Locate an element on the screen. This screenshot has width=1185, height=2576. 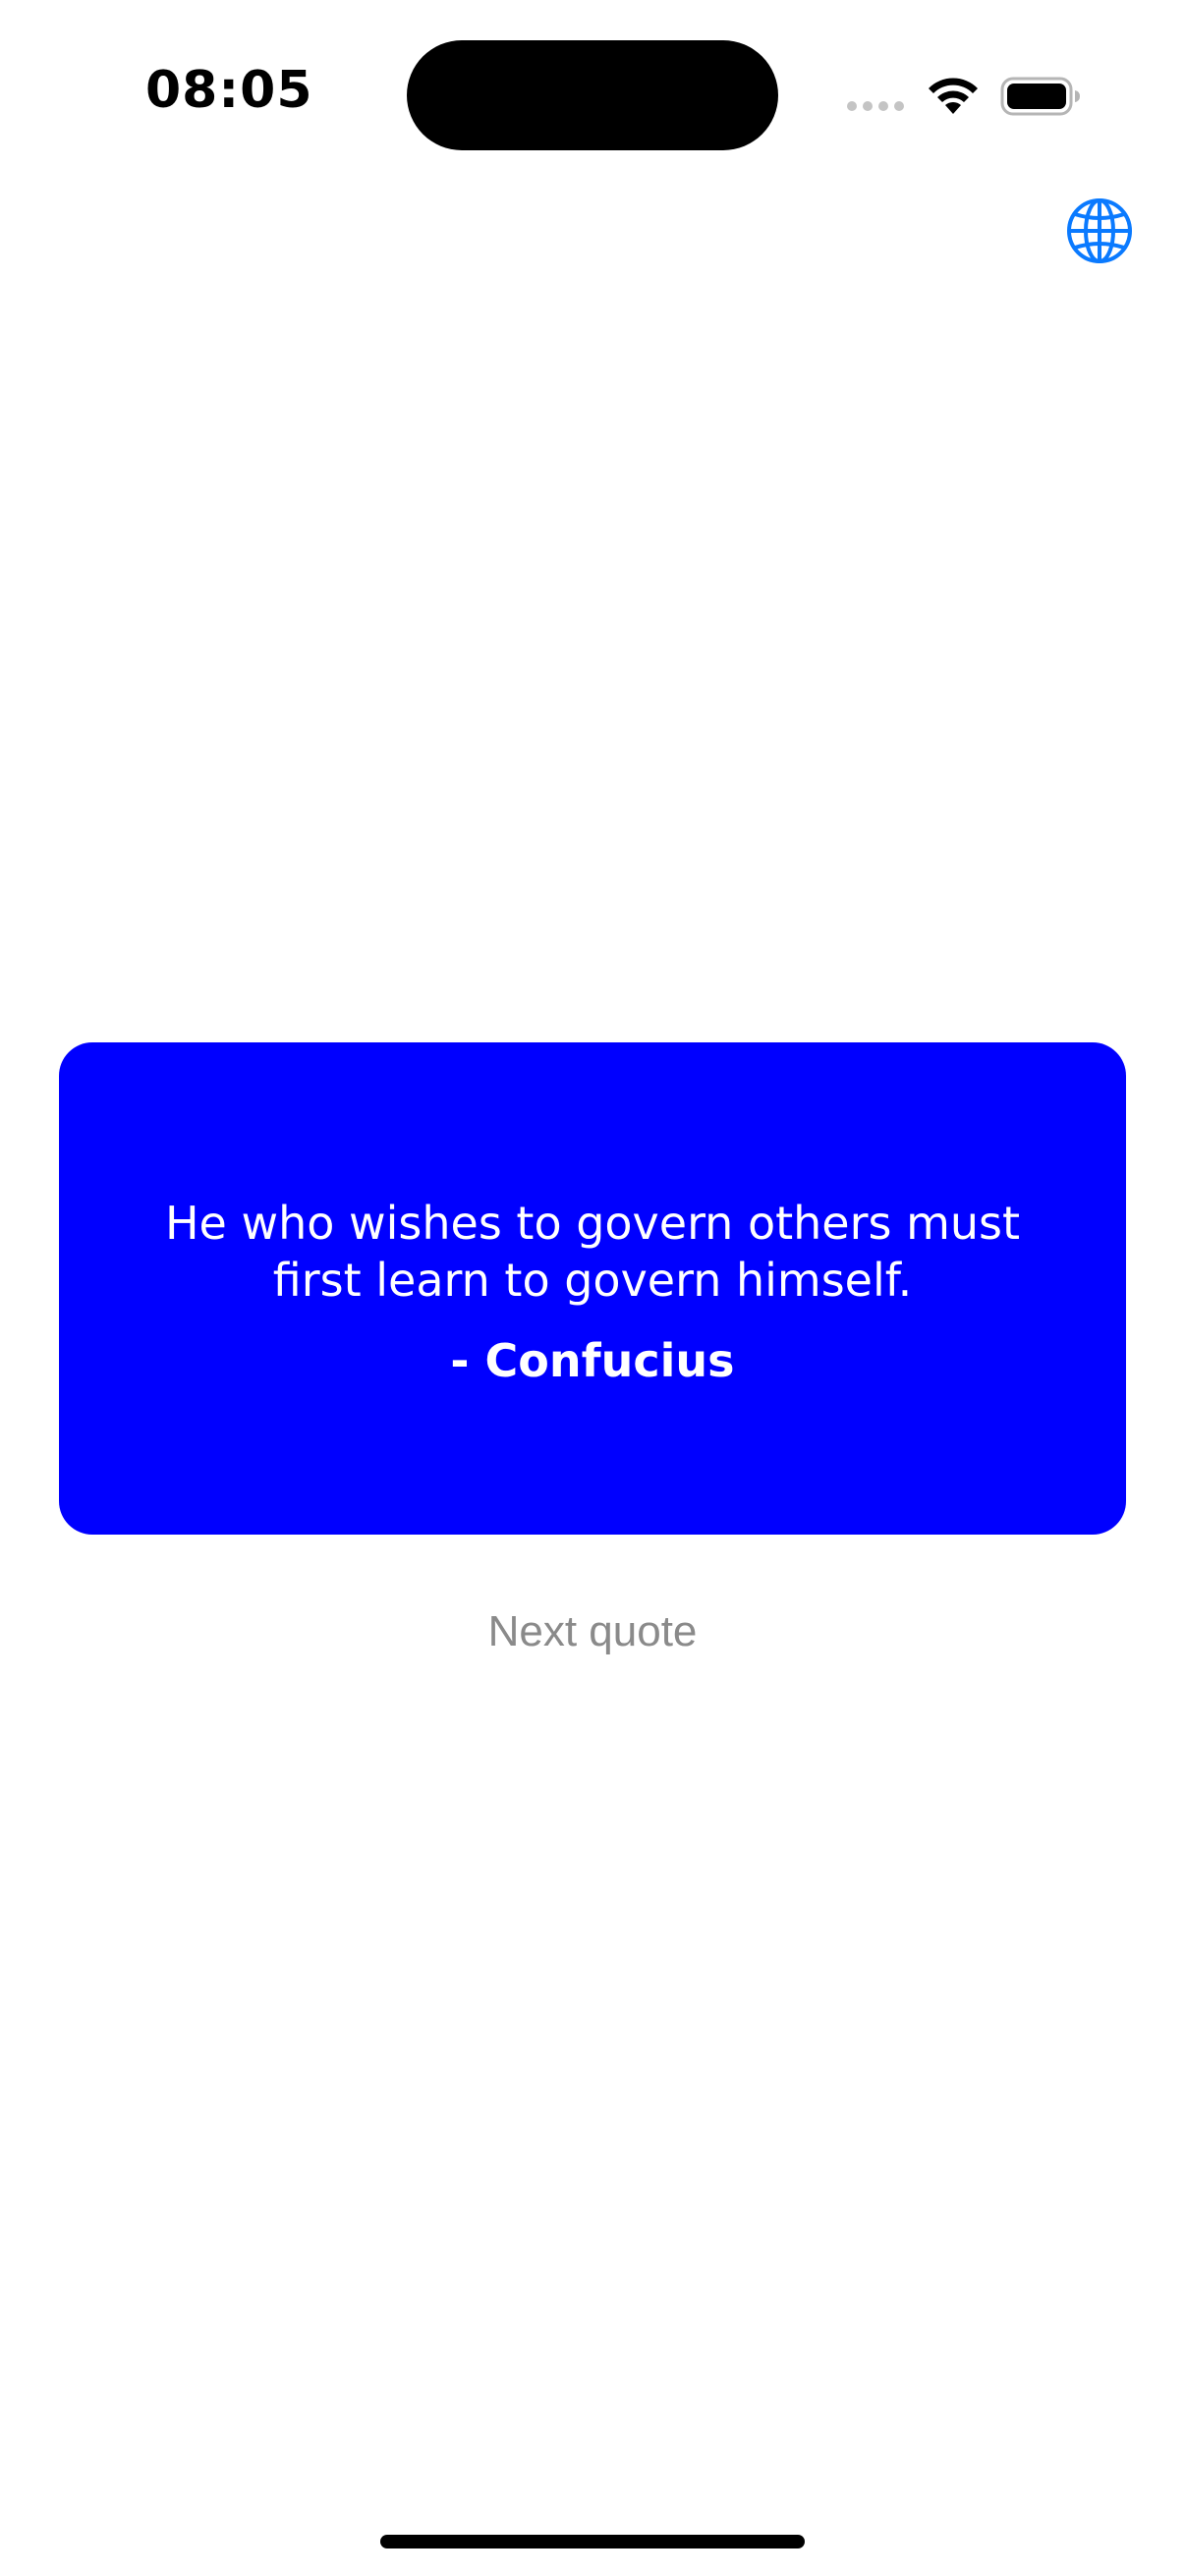
quote-author: - Confucius is located at coordinates (592, 1360).